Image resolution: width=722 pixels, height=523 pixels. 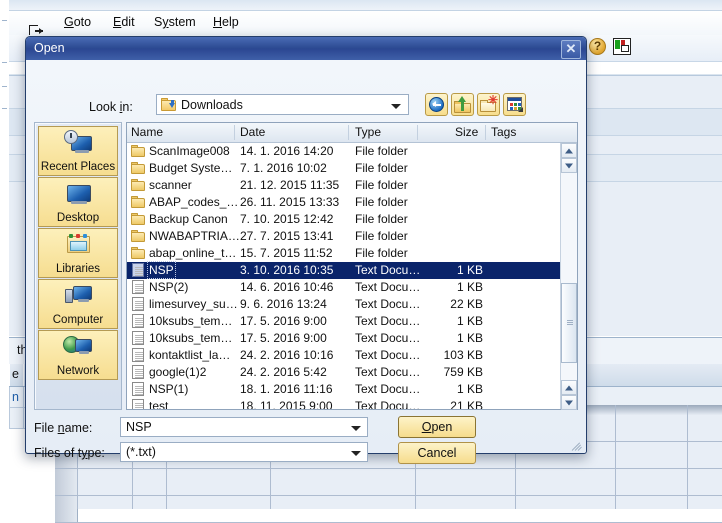 I want to click on file-row: NSP 3. 10. 2016 10:35 Text Docu… 1 KB, so click(x=343, y=270).